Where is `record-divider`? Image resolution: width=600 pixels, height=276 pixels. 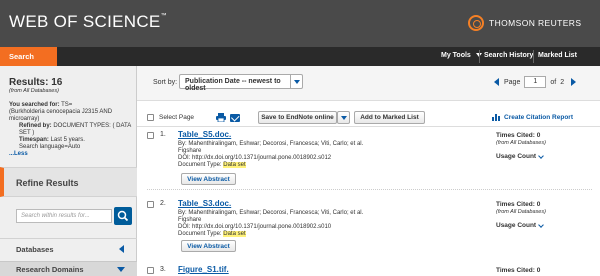
record-divider is located at coordinates (369, 189).